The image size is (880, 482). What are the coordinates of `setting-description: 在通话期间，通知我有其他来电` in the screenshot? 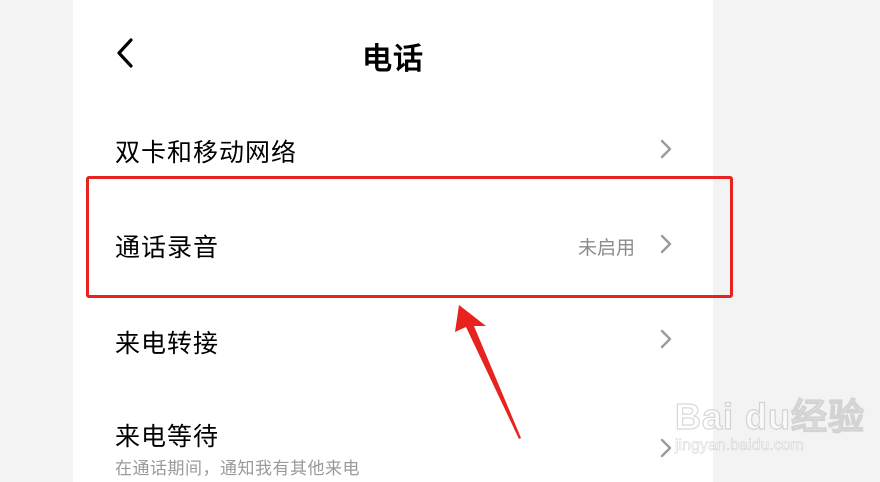 It's located at (237, 469).